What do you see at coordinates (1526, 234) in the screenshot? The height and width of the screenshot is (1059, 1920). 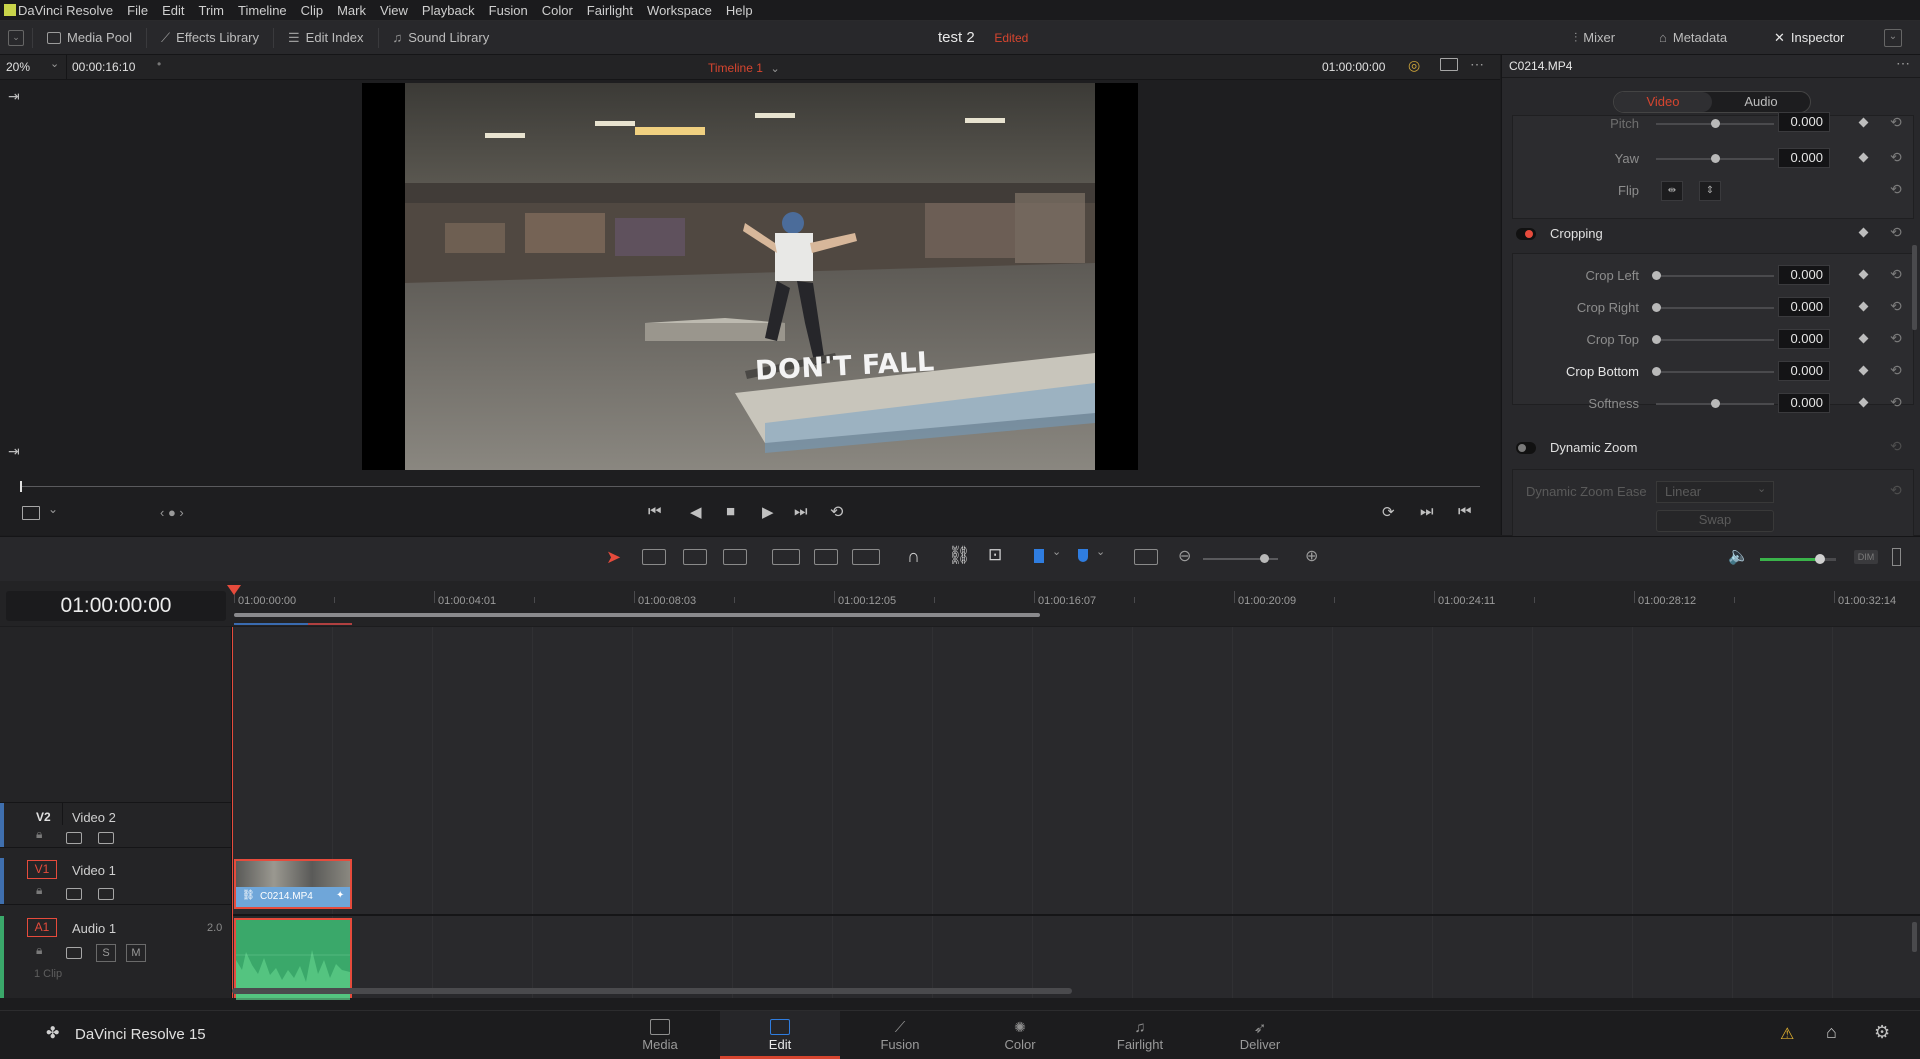 I see `cropping-toggle` at bounding box center [1526, 234].